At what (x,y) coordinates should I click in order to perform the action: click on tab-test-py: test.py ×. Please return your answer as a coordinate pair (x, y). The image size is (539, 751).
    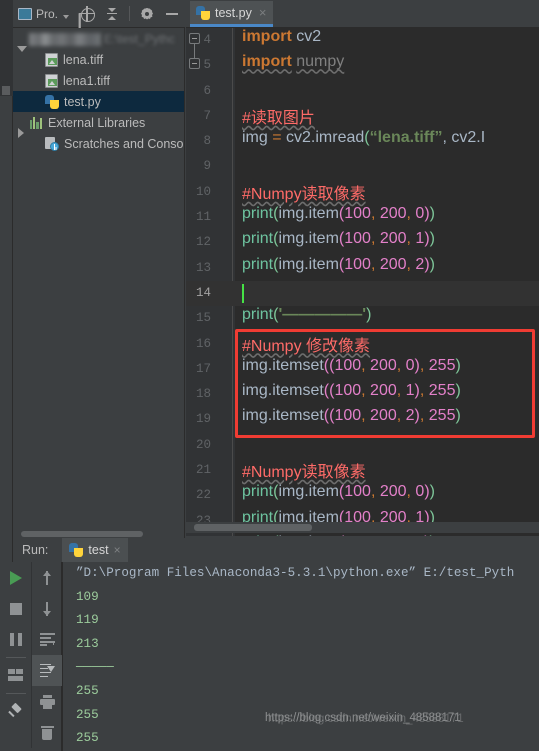
    Looking at the image, I should click on (232, 14).